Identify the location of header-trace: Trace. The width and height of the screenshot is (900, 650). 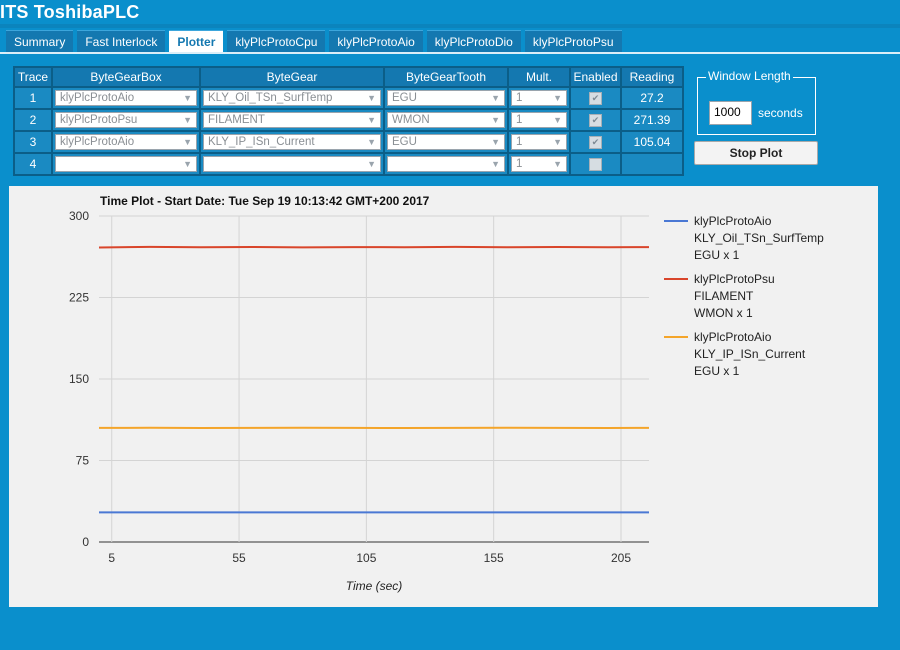
(33, 77).